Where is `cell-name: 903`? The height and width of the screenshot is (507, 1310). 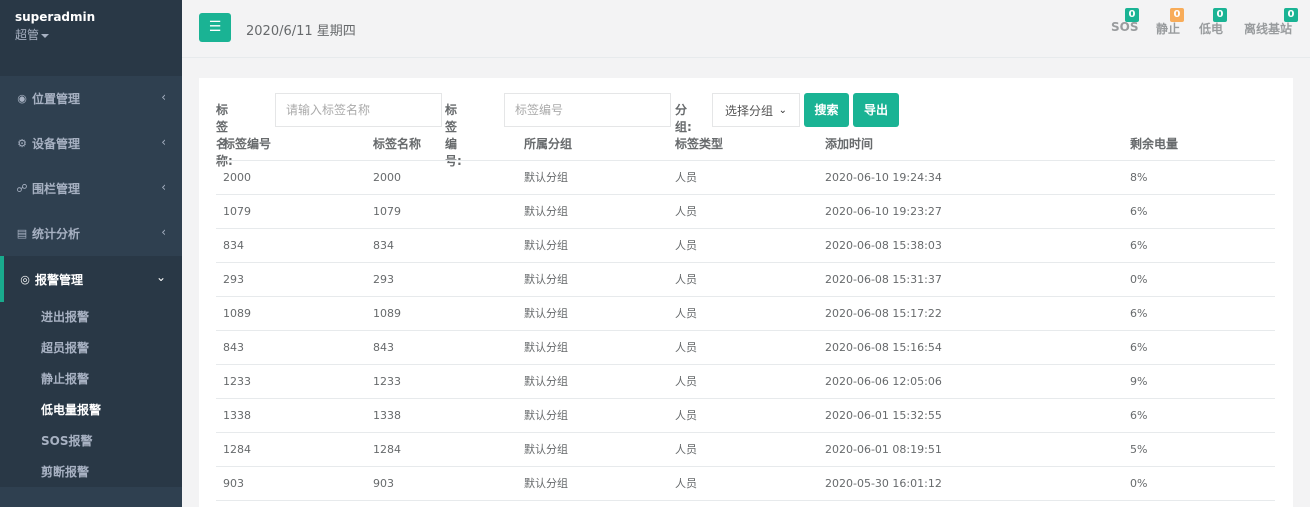
cell-name: 903 is located at coordinates (441, 483).